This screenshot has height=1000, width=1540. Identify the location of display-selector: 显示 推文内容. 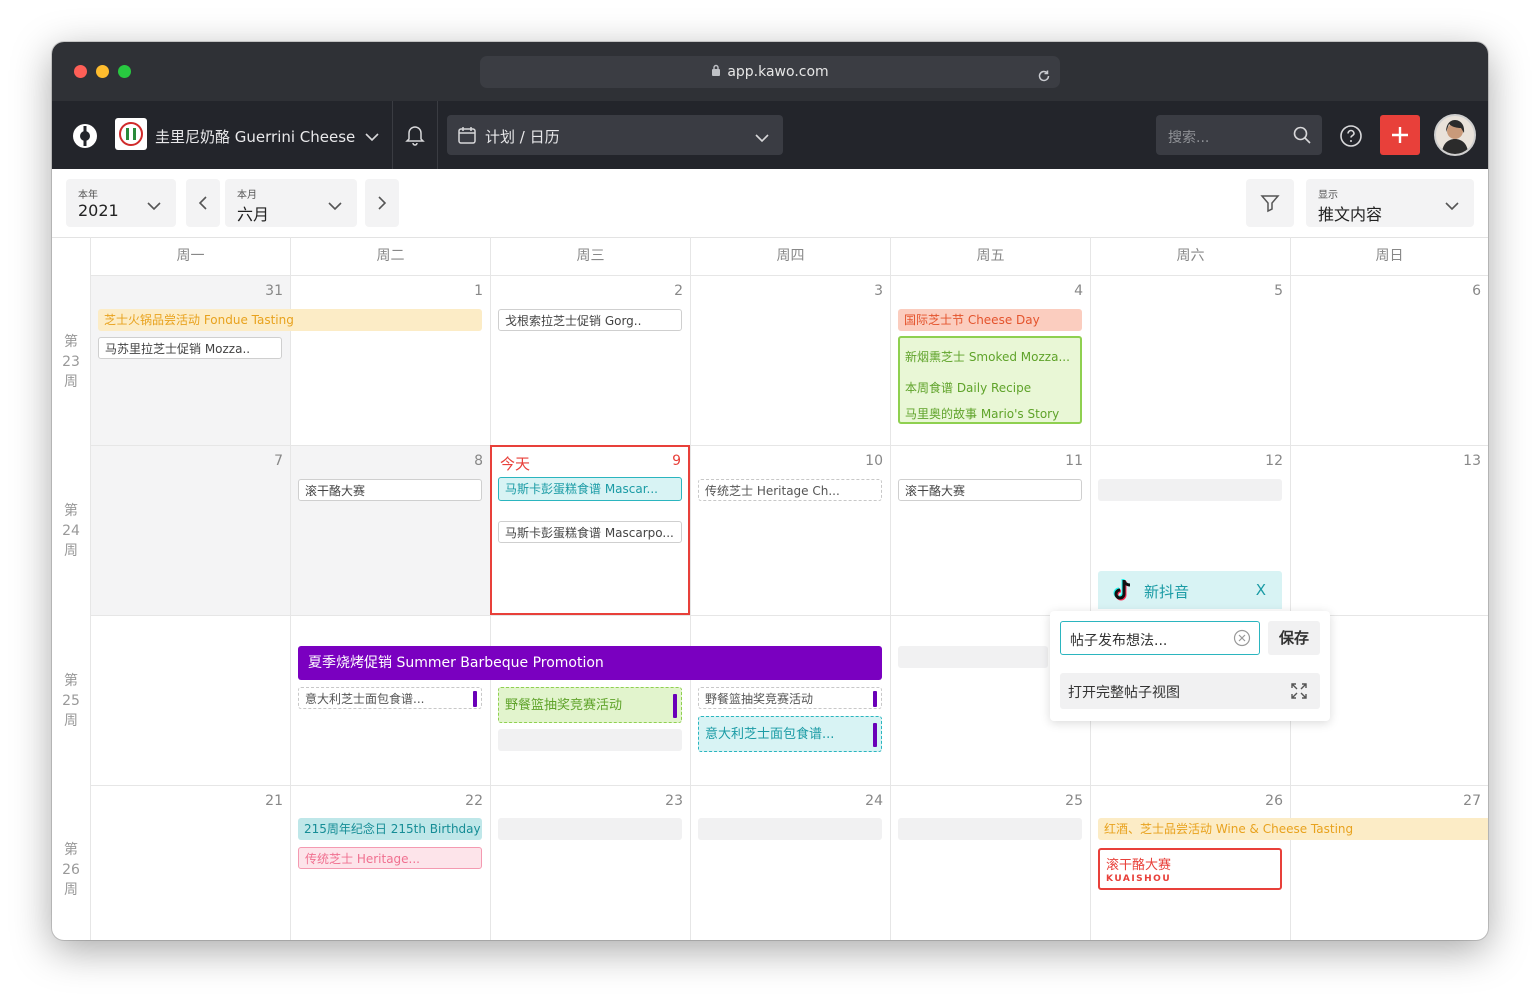
(1390, 203).